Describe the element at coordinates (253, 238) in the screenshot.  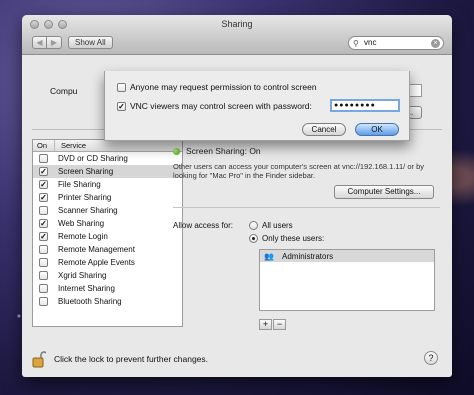
I see `only-these-users-radio` at that location.